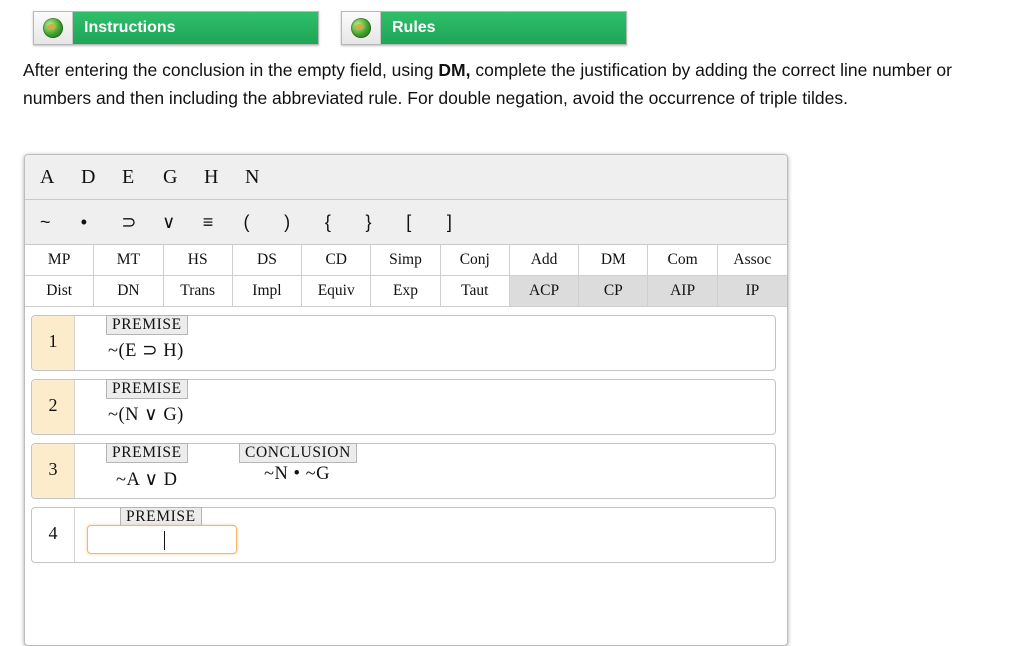  Describe the element at coordinates (386, 222) in the screenshot. I see `close-brace-button: }` at that location.